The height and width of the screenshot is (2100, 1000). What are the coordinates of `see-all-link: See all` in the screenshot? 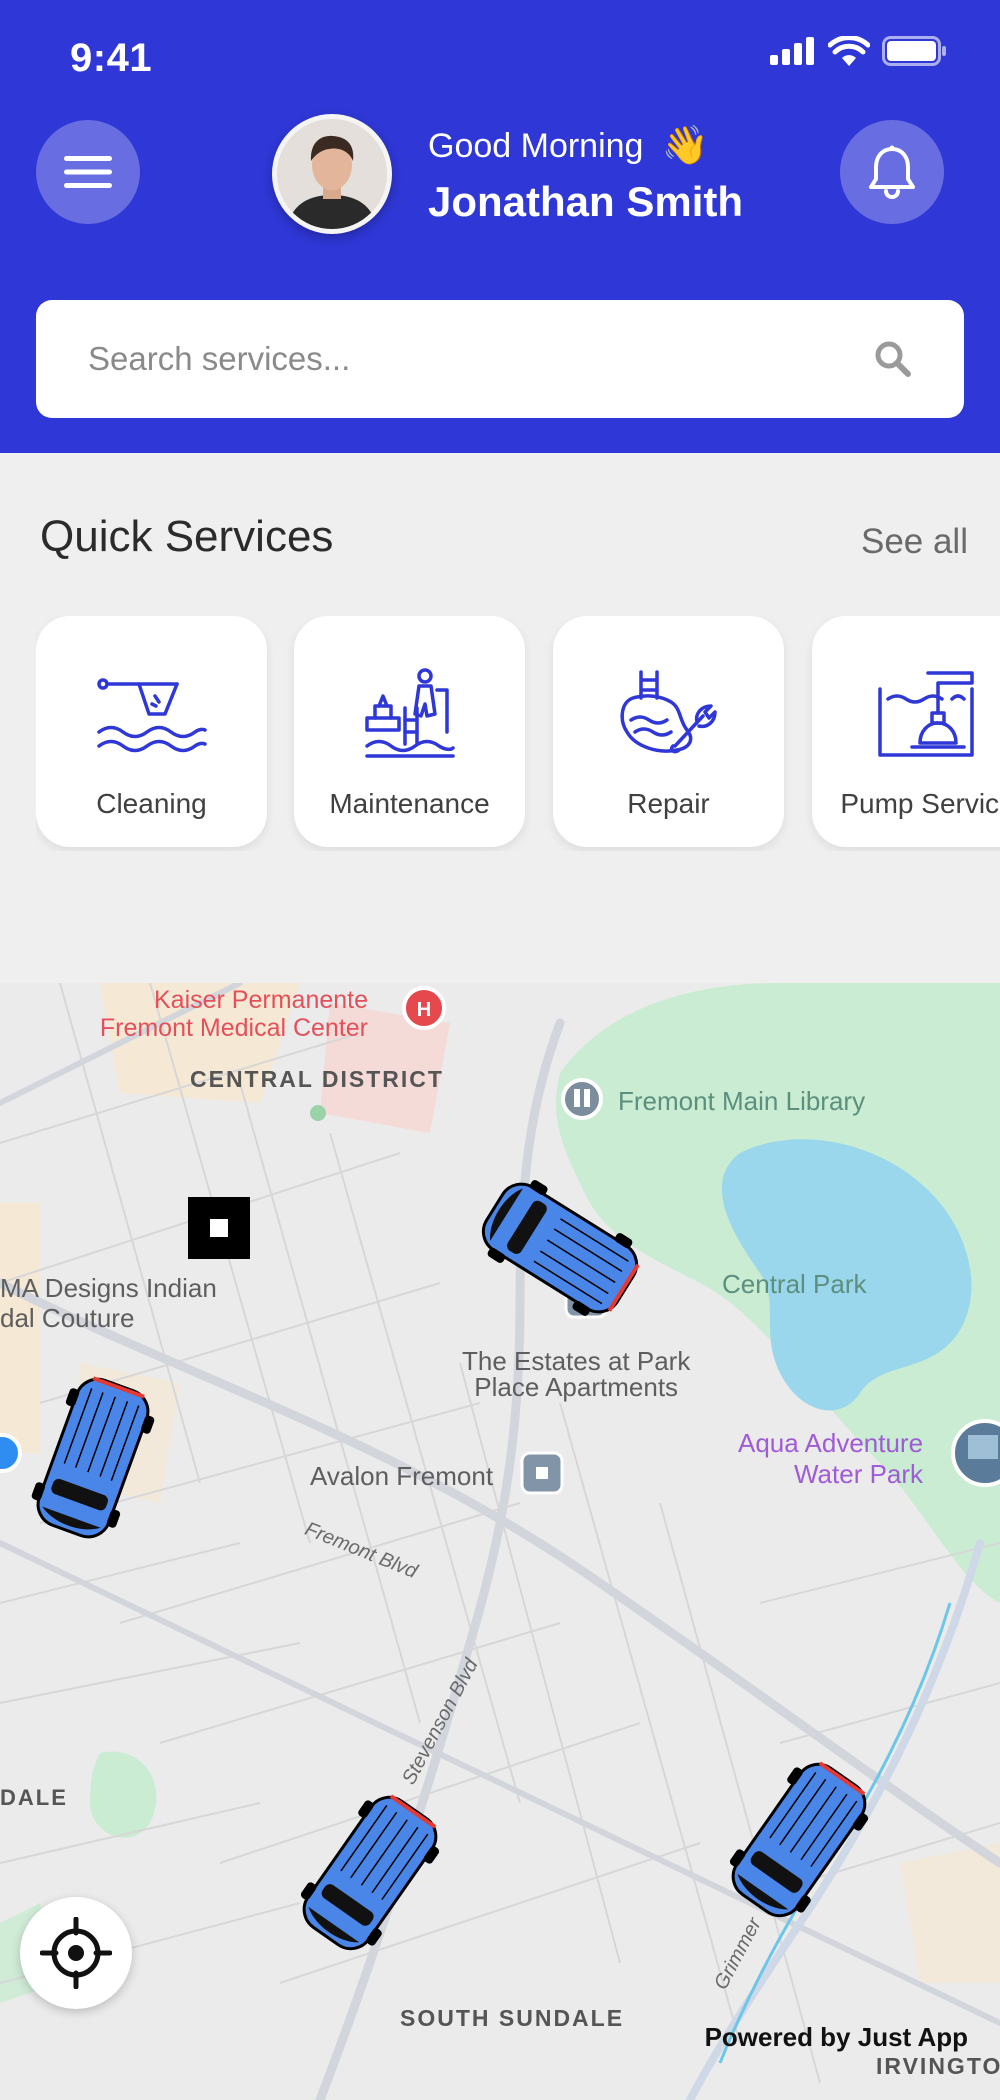 It's located at (914, 542).